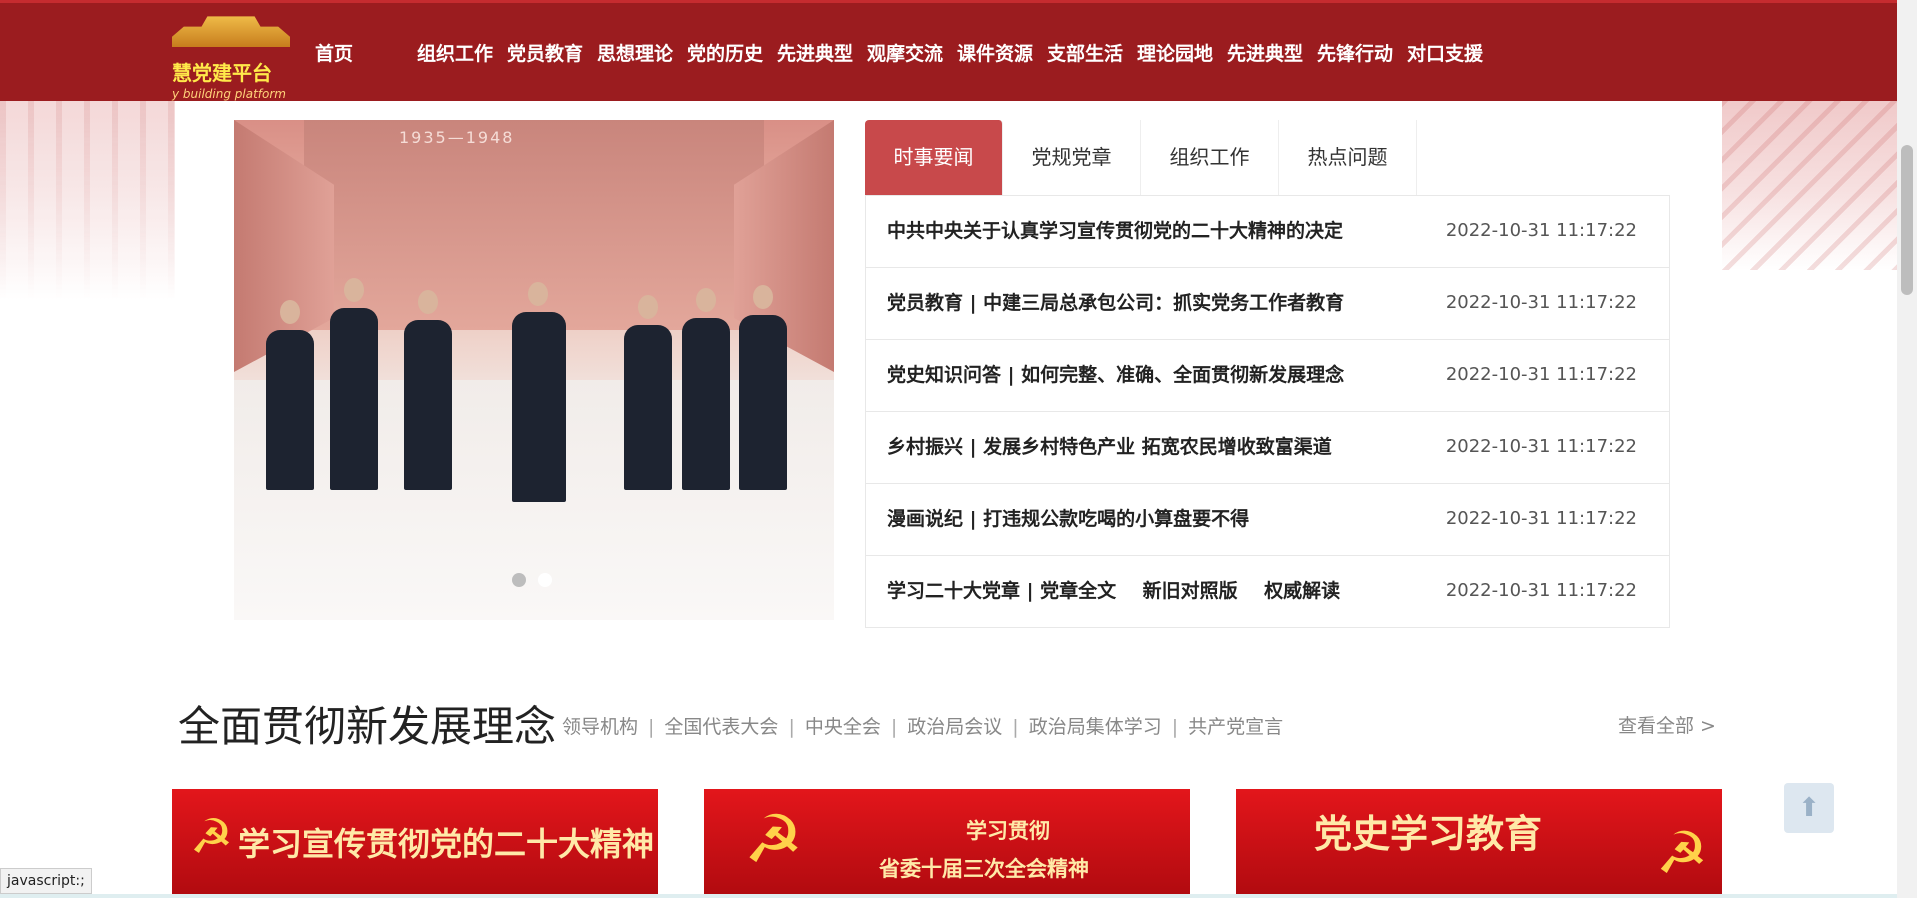  I want to click on slider-year-inscription: 1935—1948, so click(457, 137).